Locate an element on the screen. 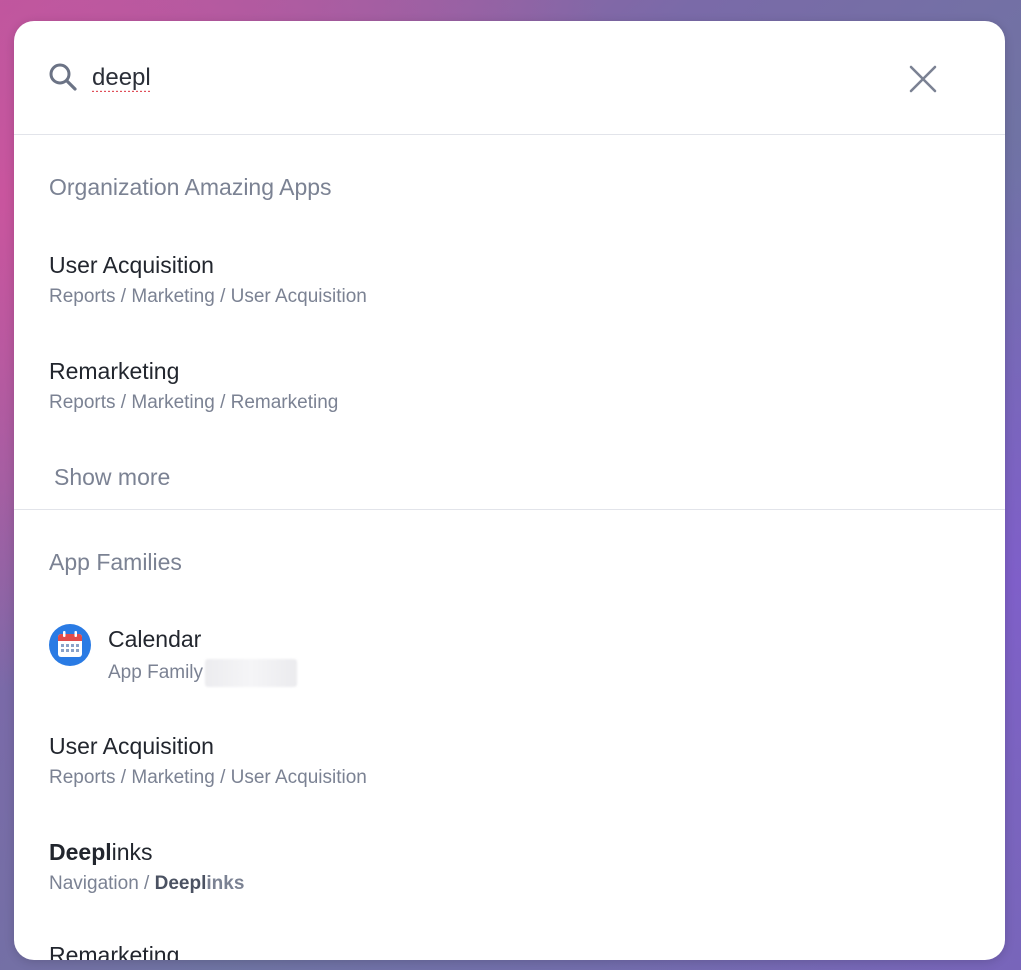 This screenshot has height=970, width=1021. calendar-app-icon is located at coordinates (70, 645).